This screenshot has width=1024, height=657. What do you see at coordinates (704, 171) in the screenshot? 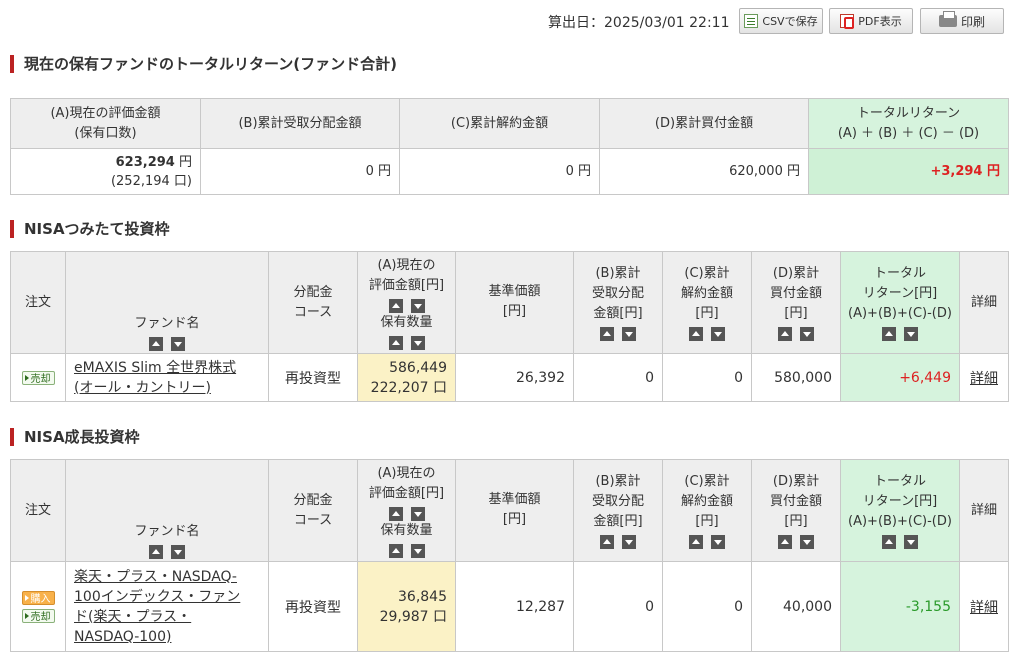
I see `summary-value-d: 620,000 円` at bounding box center [704, 171].